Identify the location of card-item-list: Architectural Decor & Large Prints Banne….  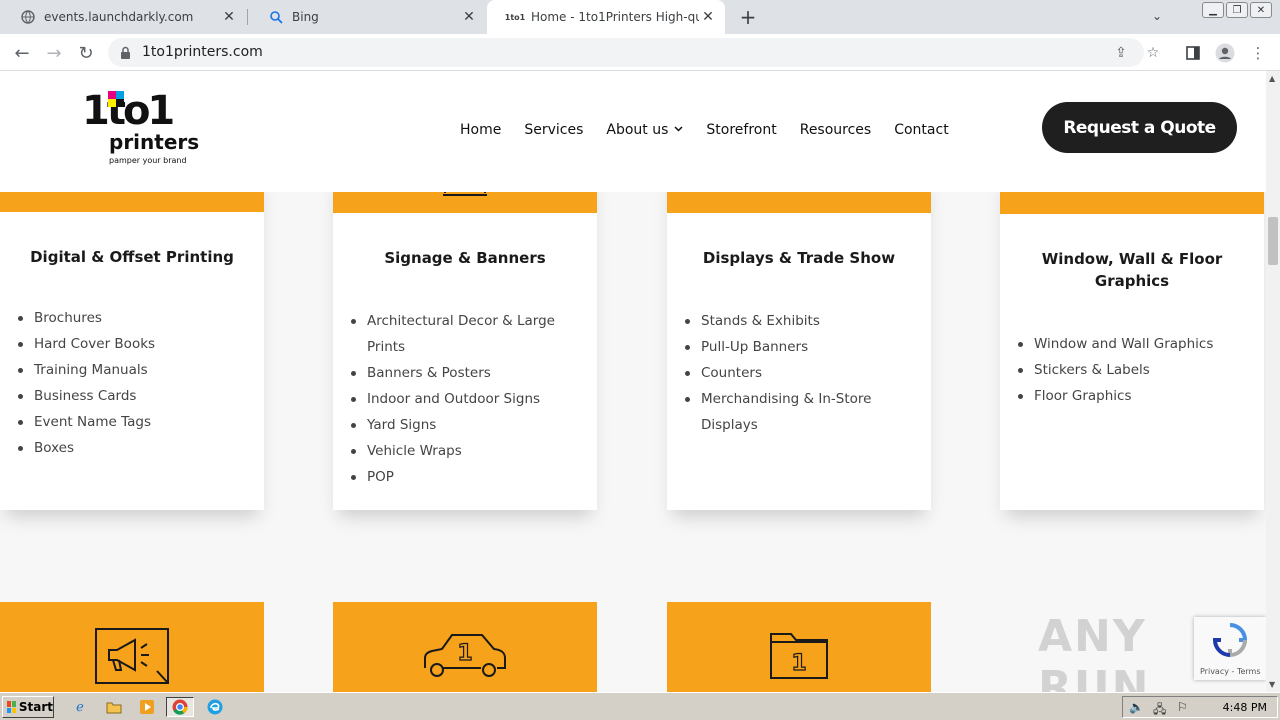
(464, 399).